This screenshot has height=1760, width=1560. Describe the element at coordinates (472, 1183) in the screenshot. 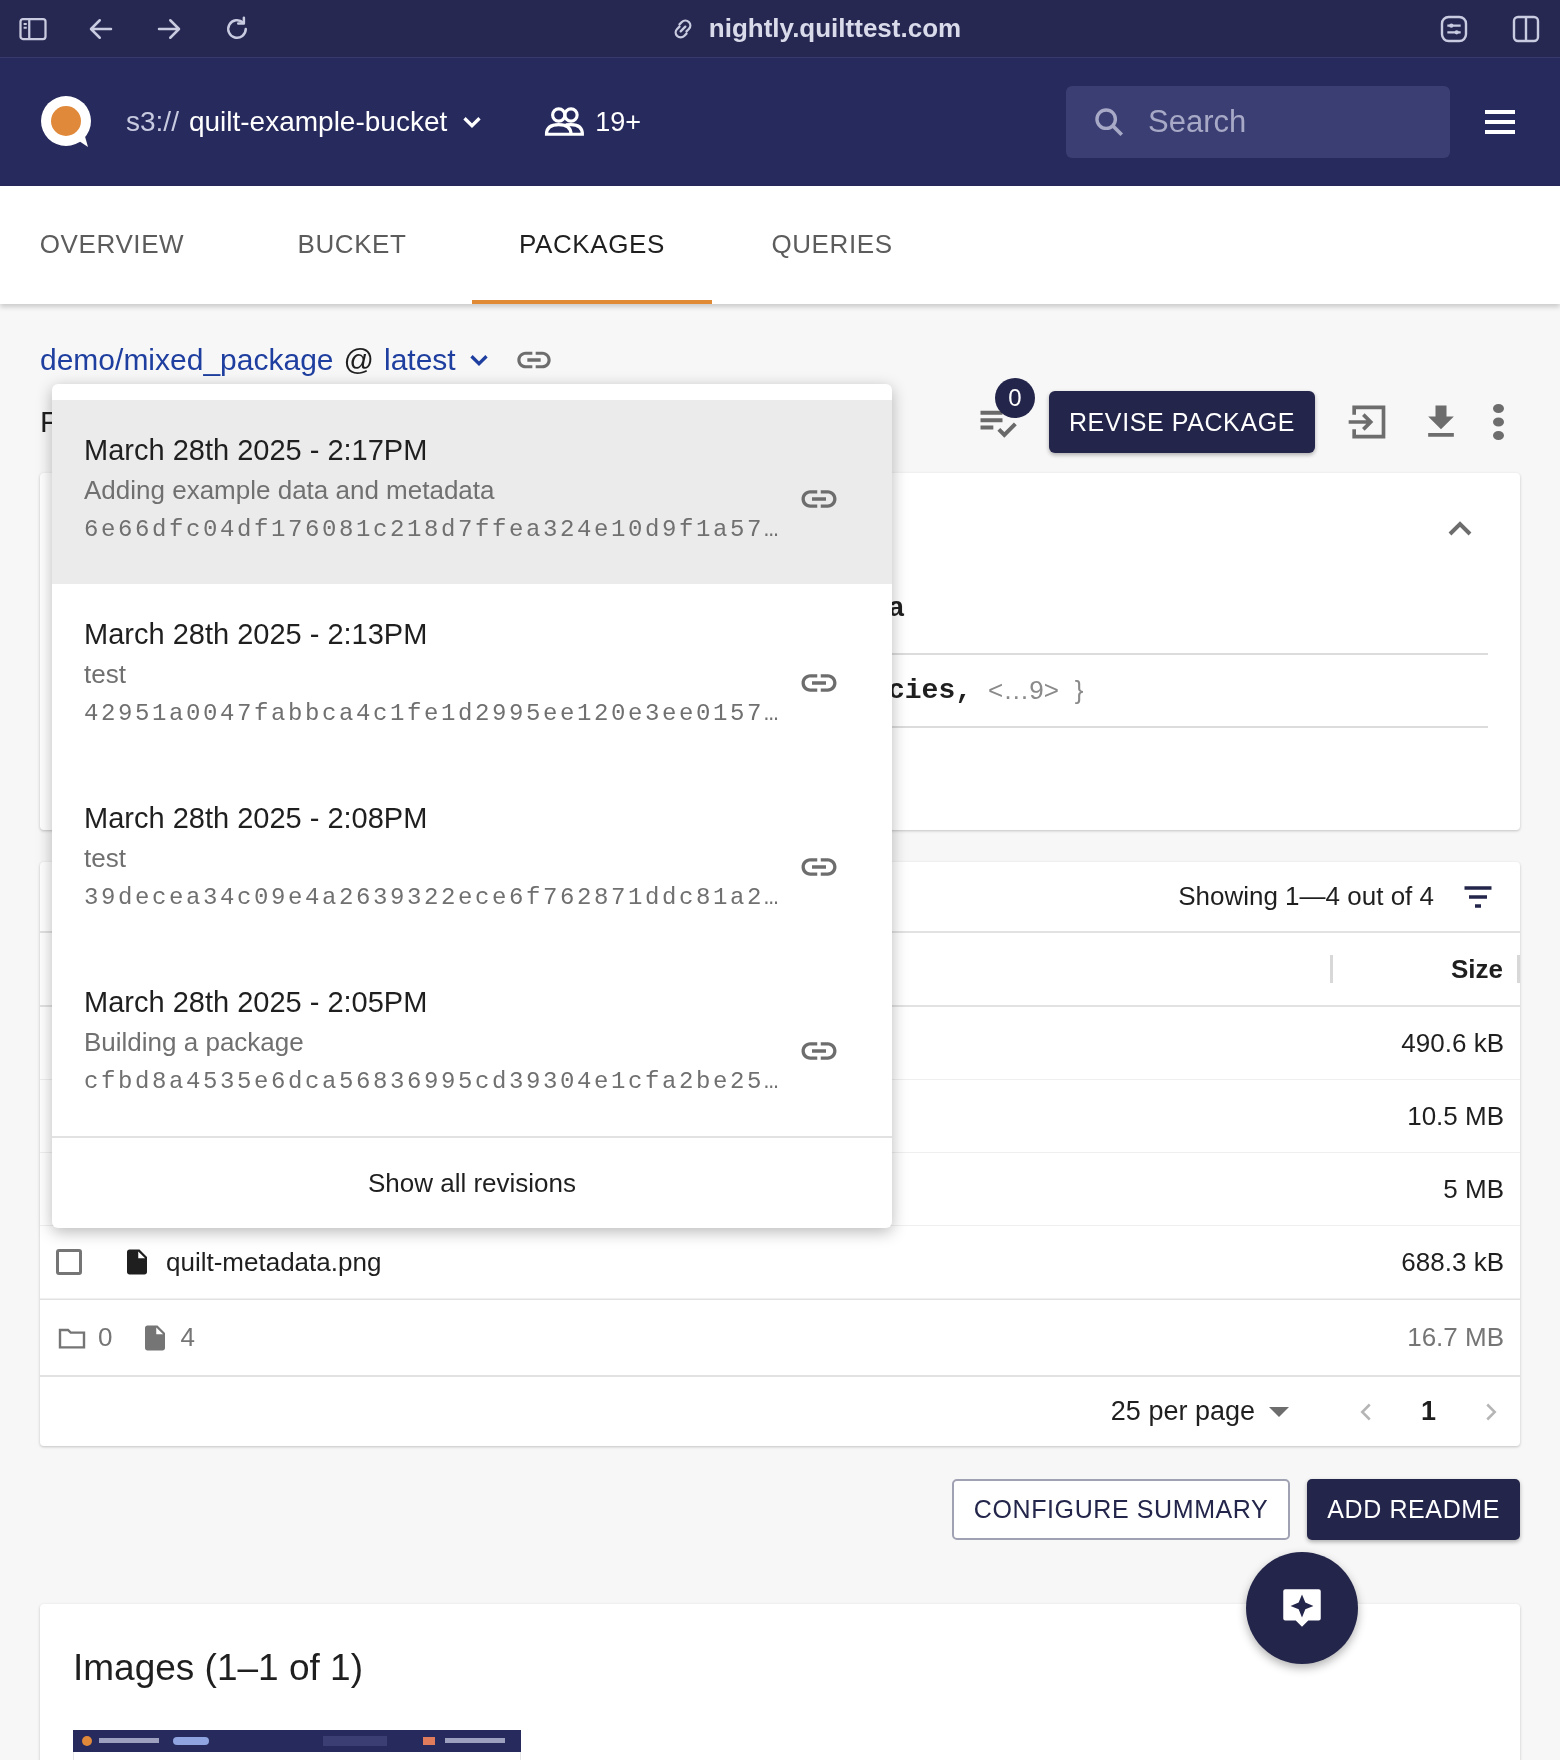

I see `show-all-revisions-button: Show all revisions` at that location.